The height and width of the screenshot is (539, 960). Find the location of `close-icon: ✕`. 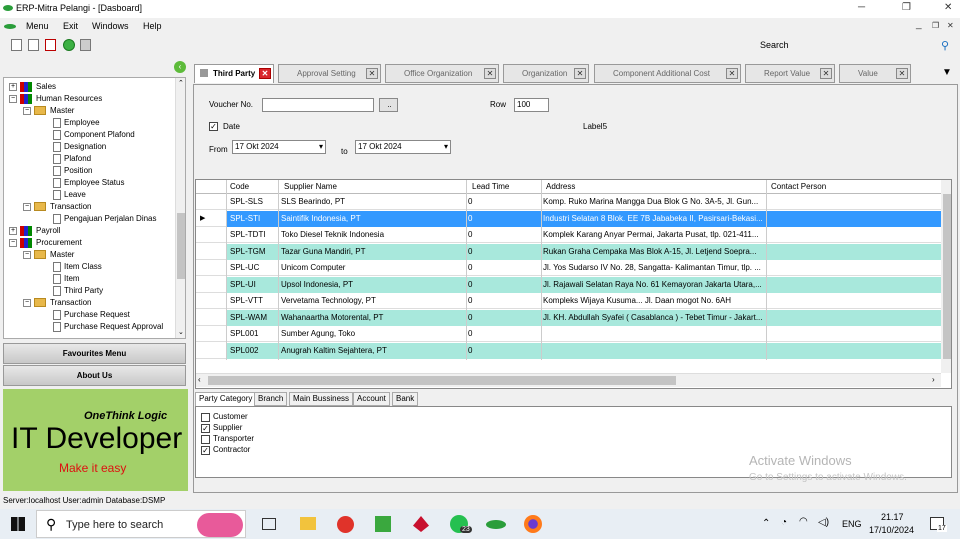

close-icon: ✕ is located at coordinates (948, 7).